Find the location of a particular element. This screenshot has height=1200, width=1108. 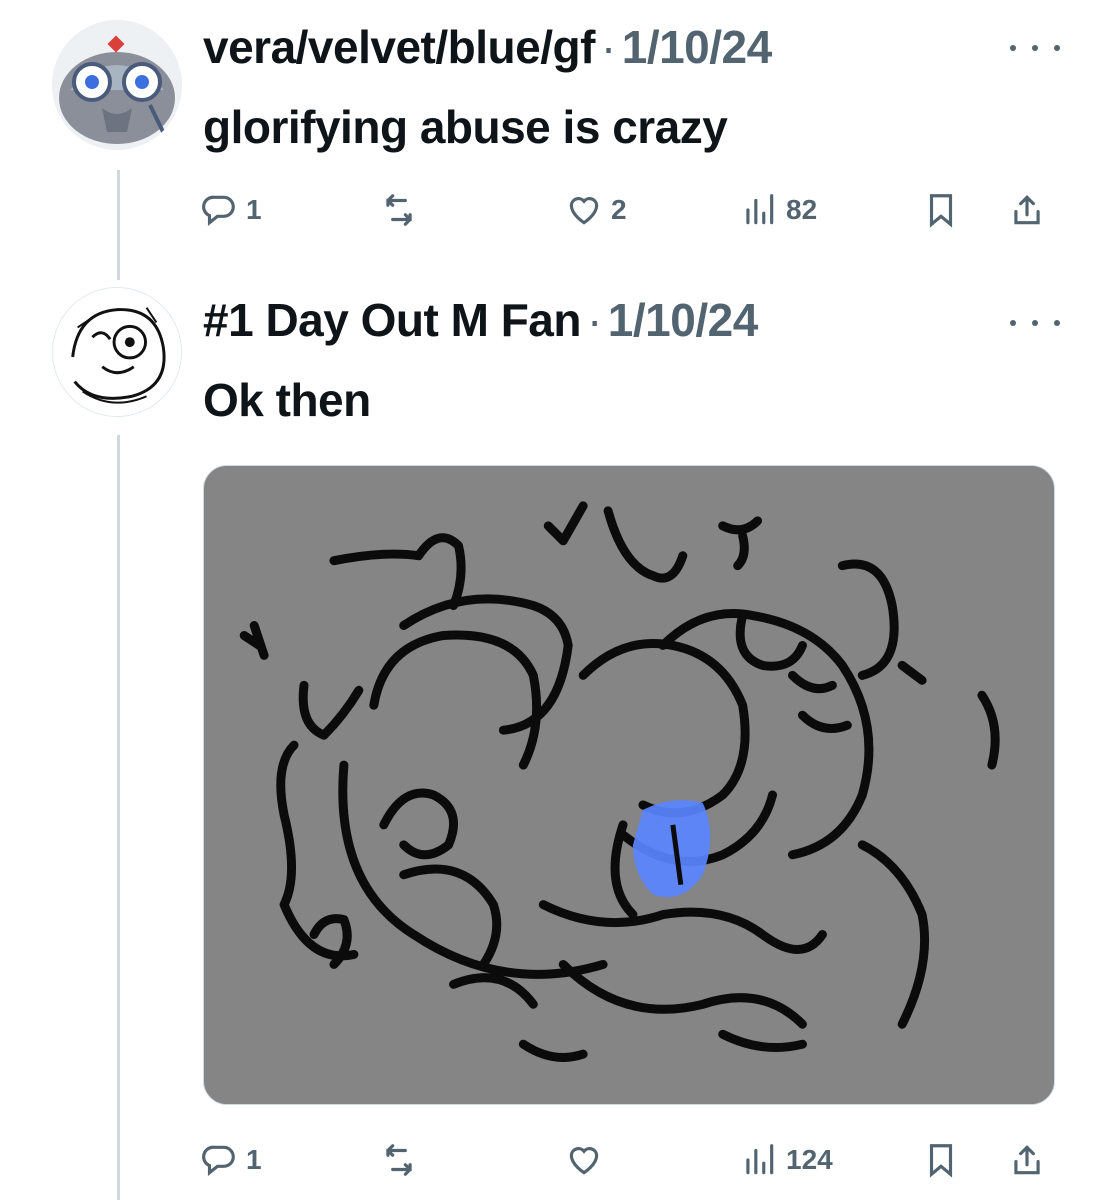

tweet-text: glorifying abuse is crazy is located at coordinates (465, 127).